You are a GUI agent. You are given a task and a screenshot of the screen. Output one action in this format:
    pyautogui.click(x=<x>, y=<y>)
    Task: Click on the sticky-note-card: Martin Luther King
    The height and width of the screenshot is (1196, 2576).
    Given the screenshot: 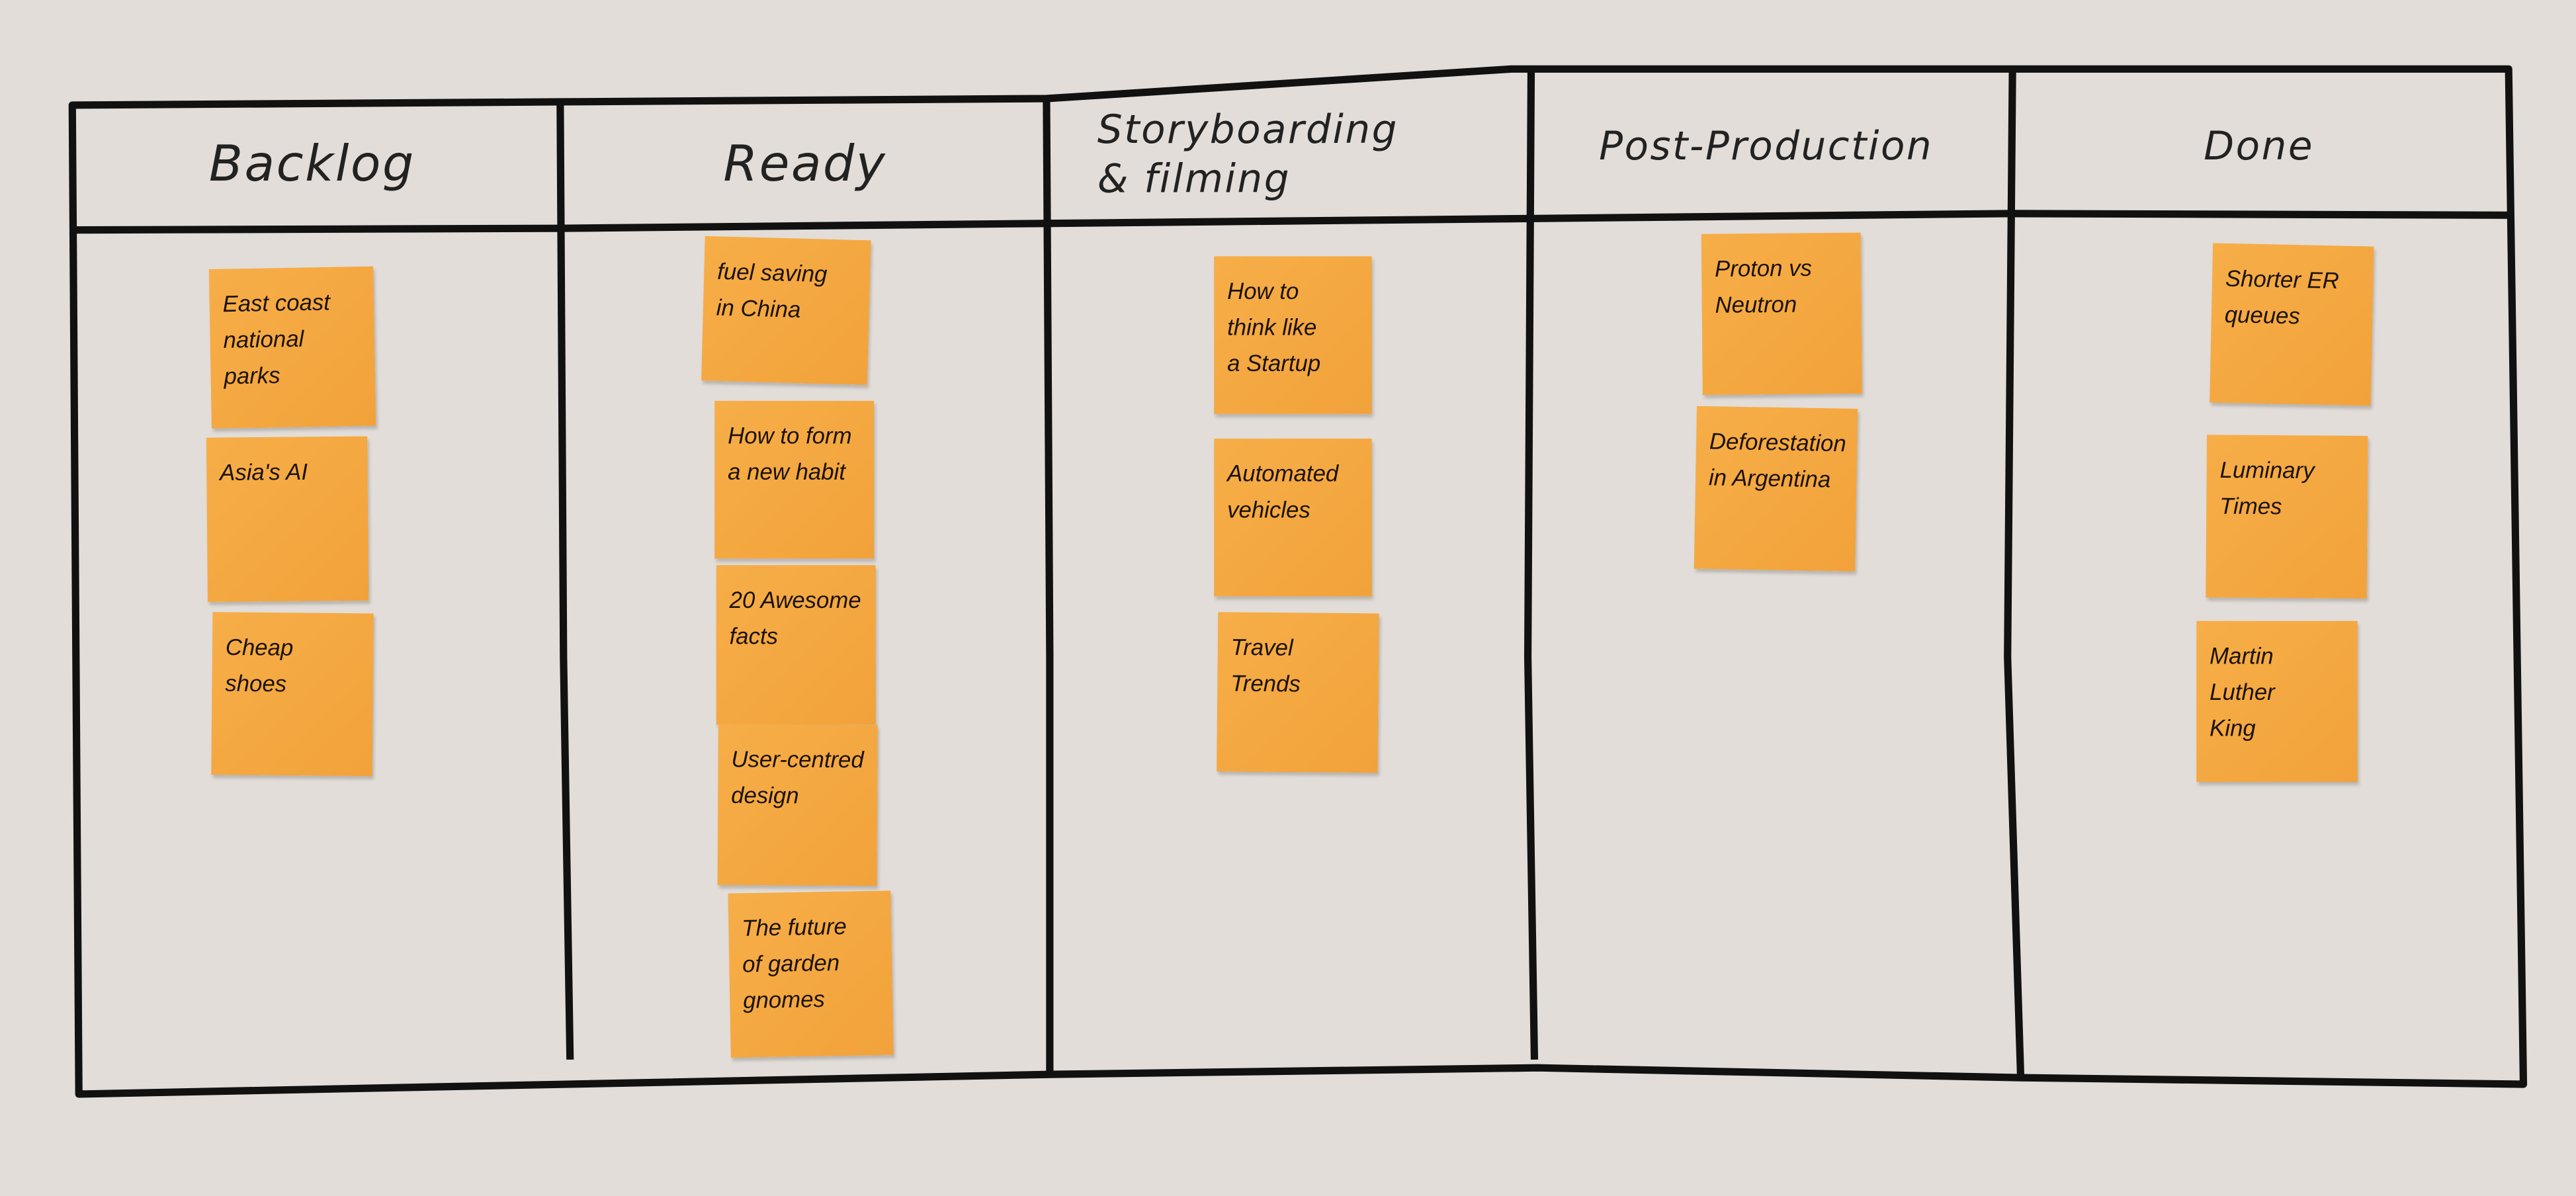 What is the action you would take?
    pyautogui.click(x=2277, y=701)
    